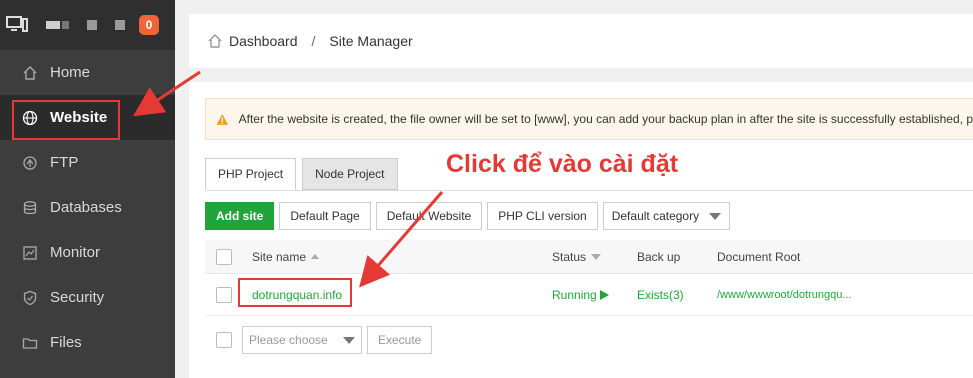 This screenshot has width=973, height=378. Describe the element at coordinates (30, 207) in the screenshot. I see `database-icon` at that location.